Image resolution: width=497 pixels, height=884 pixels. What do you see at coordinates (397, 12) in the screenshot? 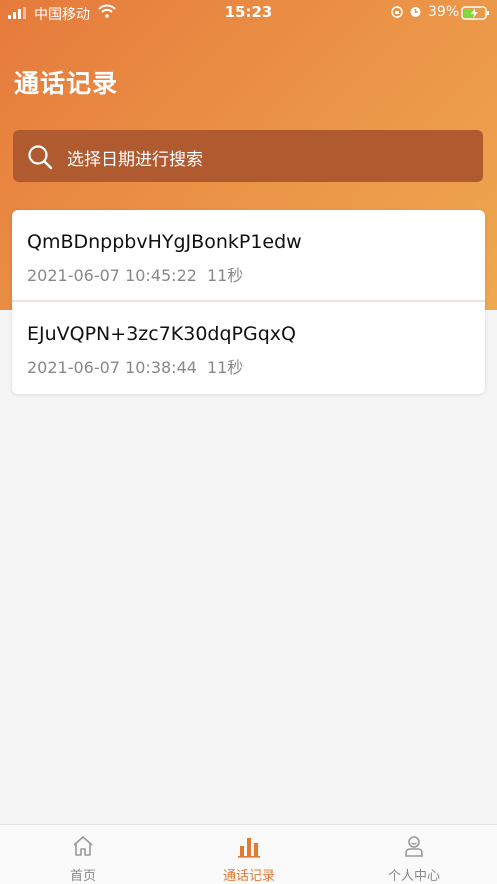
I see `orientation-lock-icon` at bounding box center [397, 12].